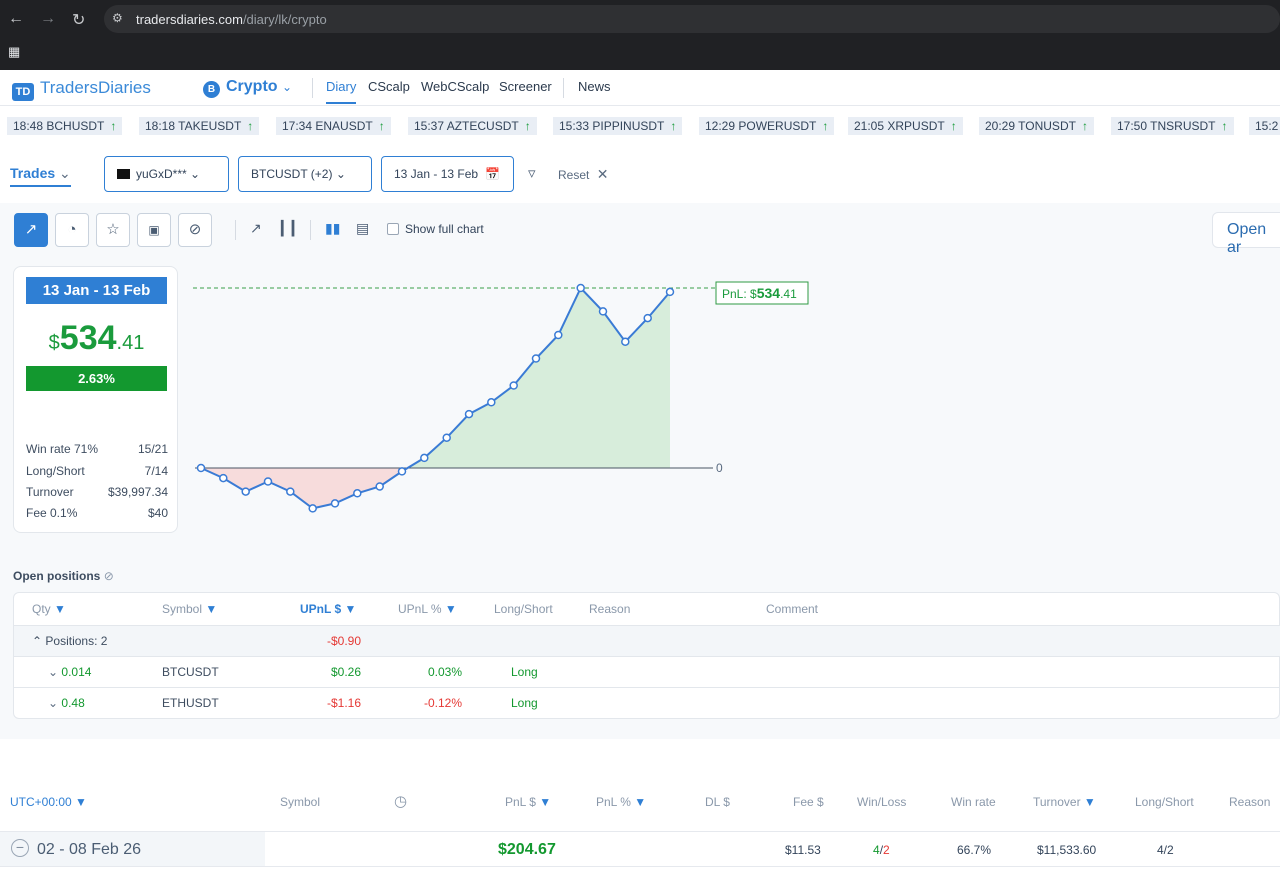 This screenshot has width=1280, height=875. Describe the element at coordinates (493, 174) in the screenshot. I see `calendar-icon: 📅` at that location.